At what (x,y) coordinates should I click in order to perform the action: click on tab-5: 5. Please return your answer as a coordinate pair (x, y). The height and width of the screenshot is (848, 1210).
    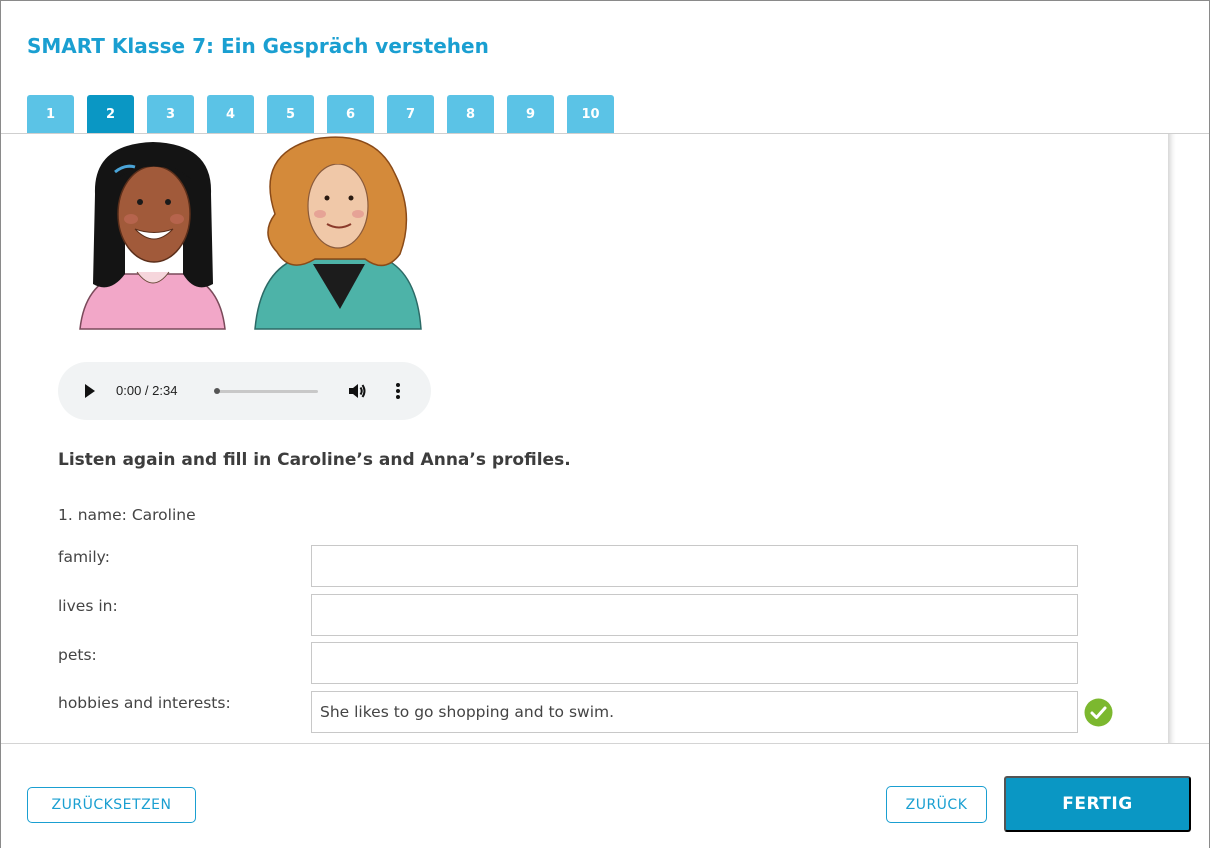
    Looking at the image, I should click on (290, 114).